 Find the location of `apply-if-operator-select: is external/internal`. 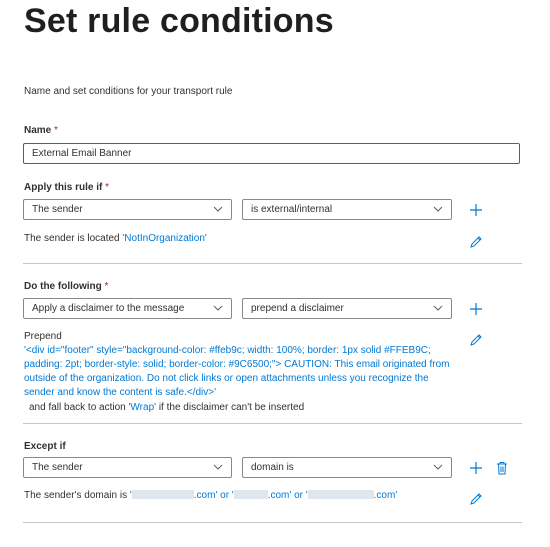

apply-if-operator-select: is external/internal is located at coordinates (347, 209).